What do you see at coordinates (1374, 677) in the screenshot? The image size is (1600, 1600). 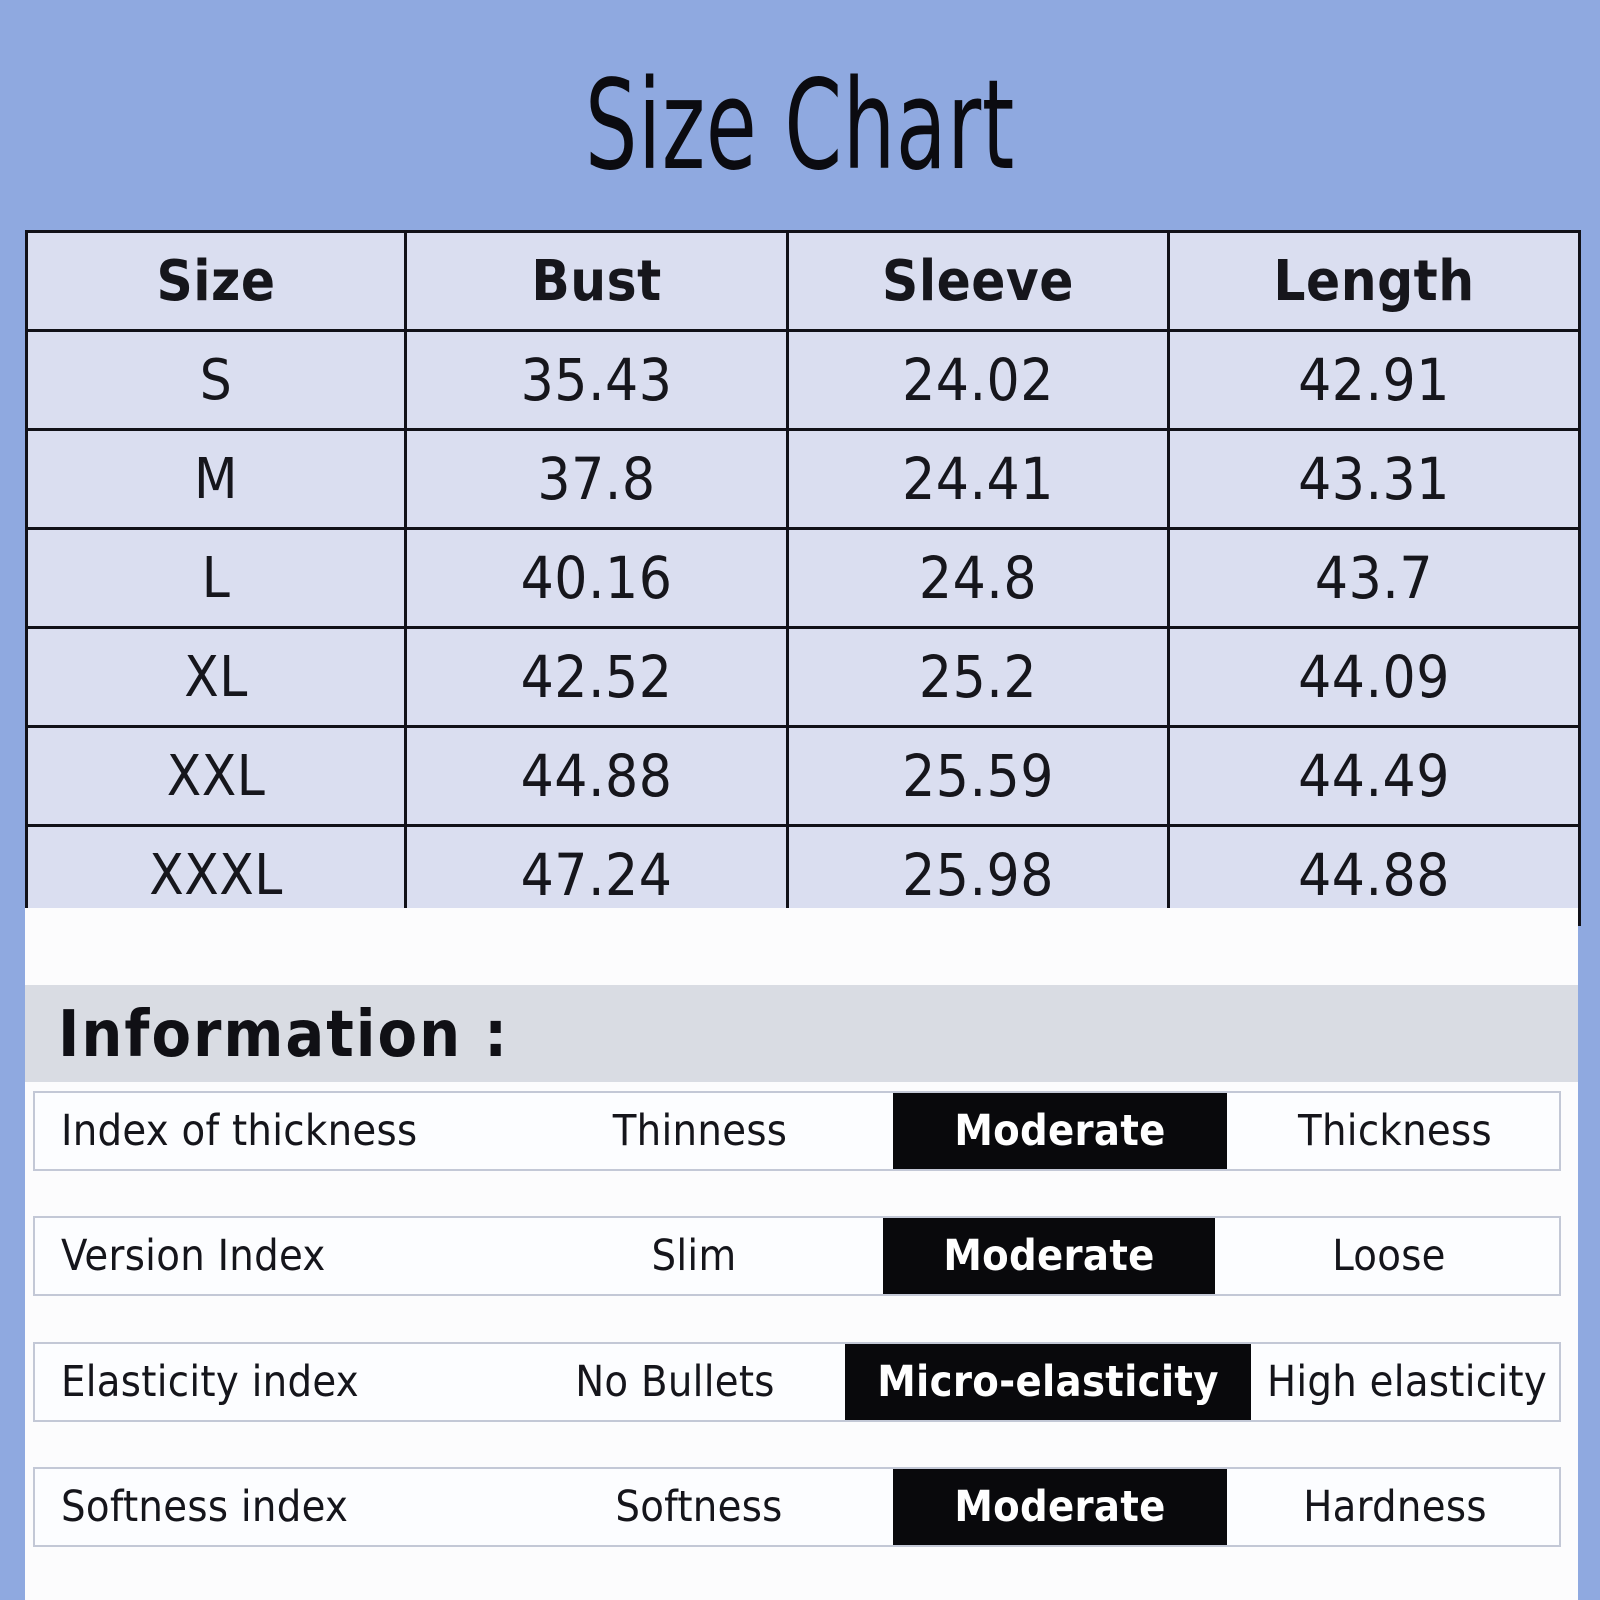 I see `cell-length: 44.09` at bounding box center [1374, 677].